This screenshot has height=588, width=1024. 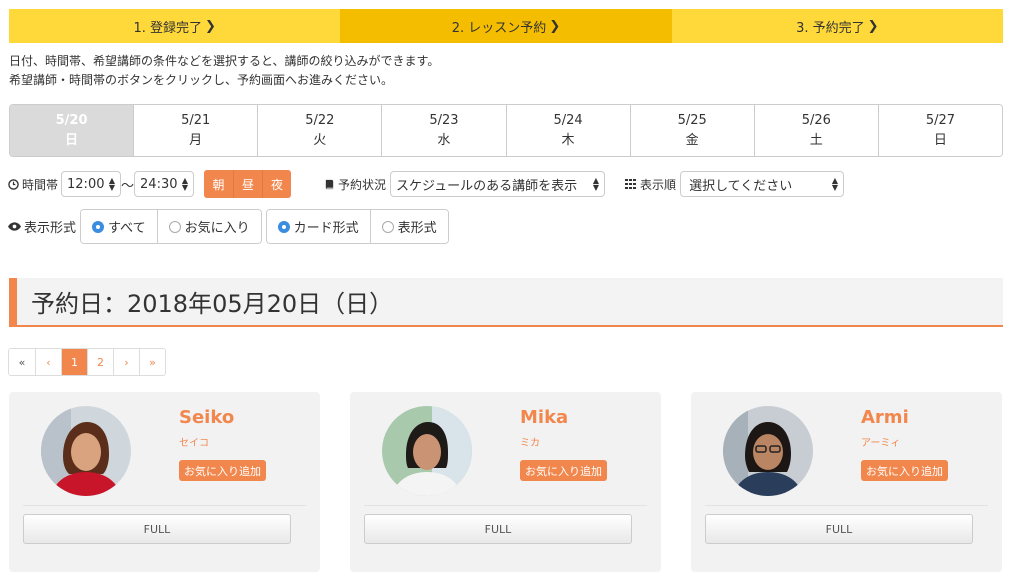 What do you see at coordinates (319, 130) in the screenshot?
I see `day-tab-0522: 5/22 火` at bounding box center [319, 130].